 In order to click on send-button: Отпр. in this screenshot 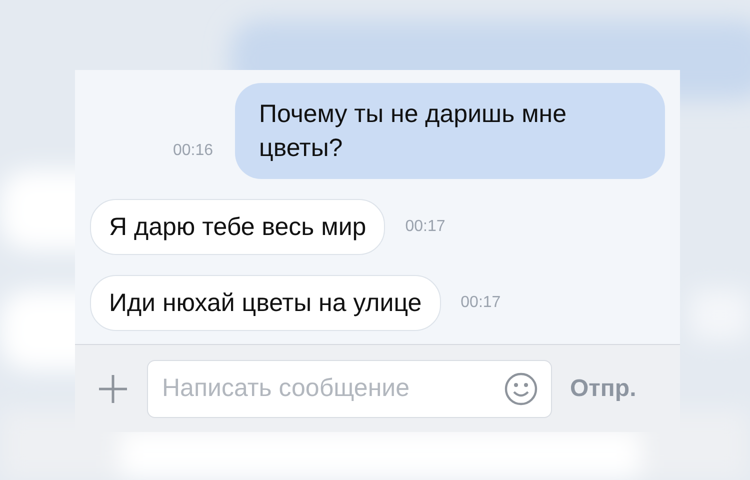, I will do `click(603, 388)`.